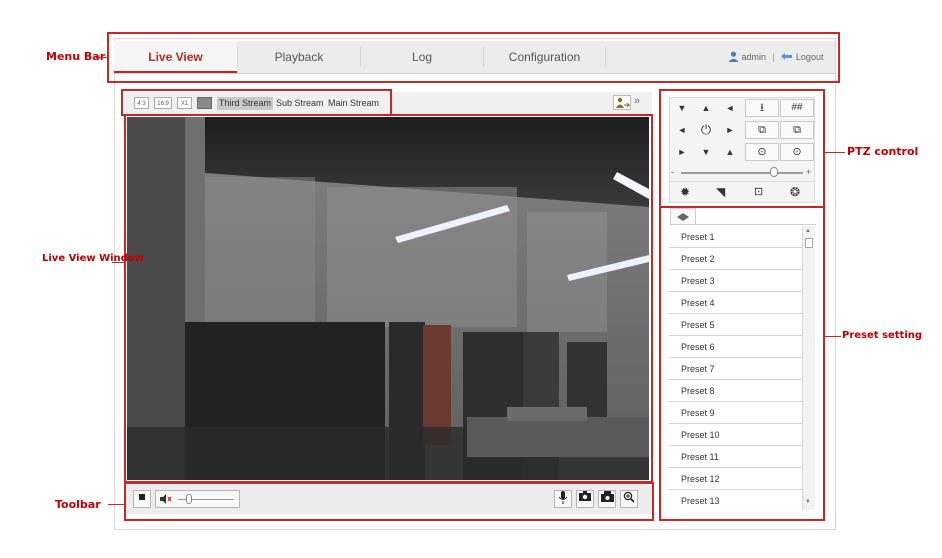 Image resolution: width=942 pixels, height=558 pixels. I want to click on expand-button: », so click(637, 101).